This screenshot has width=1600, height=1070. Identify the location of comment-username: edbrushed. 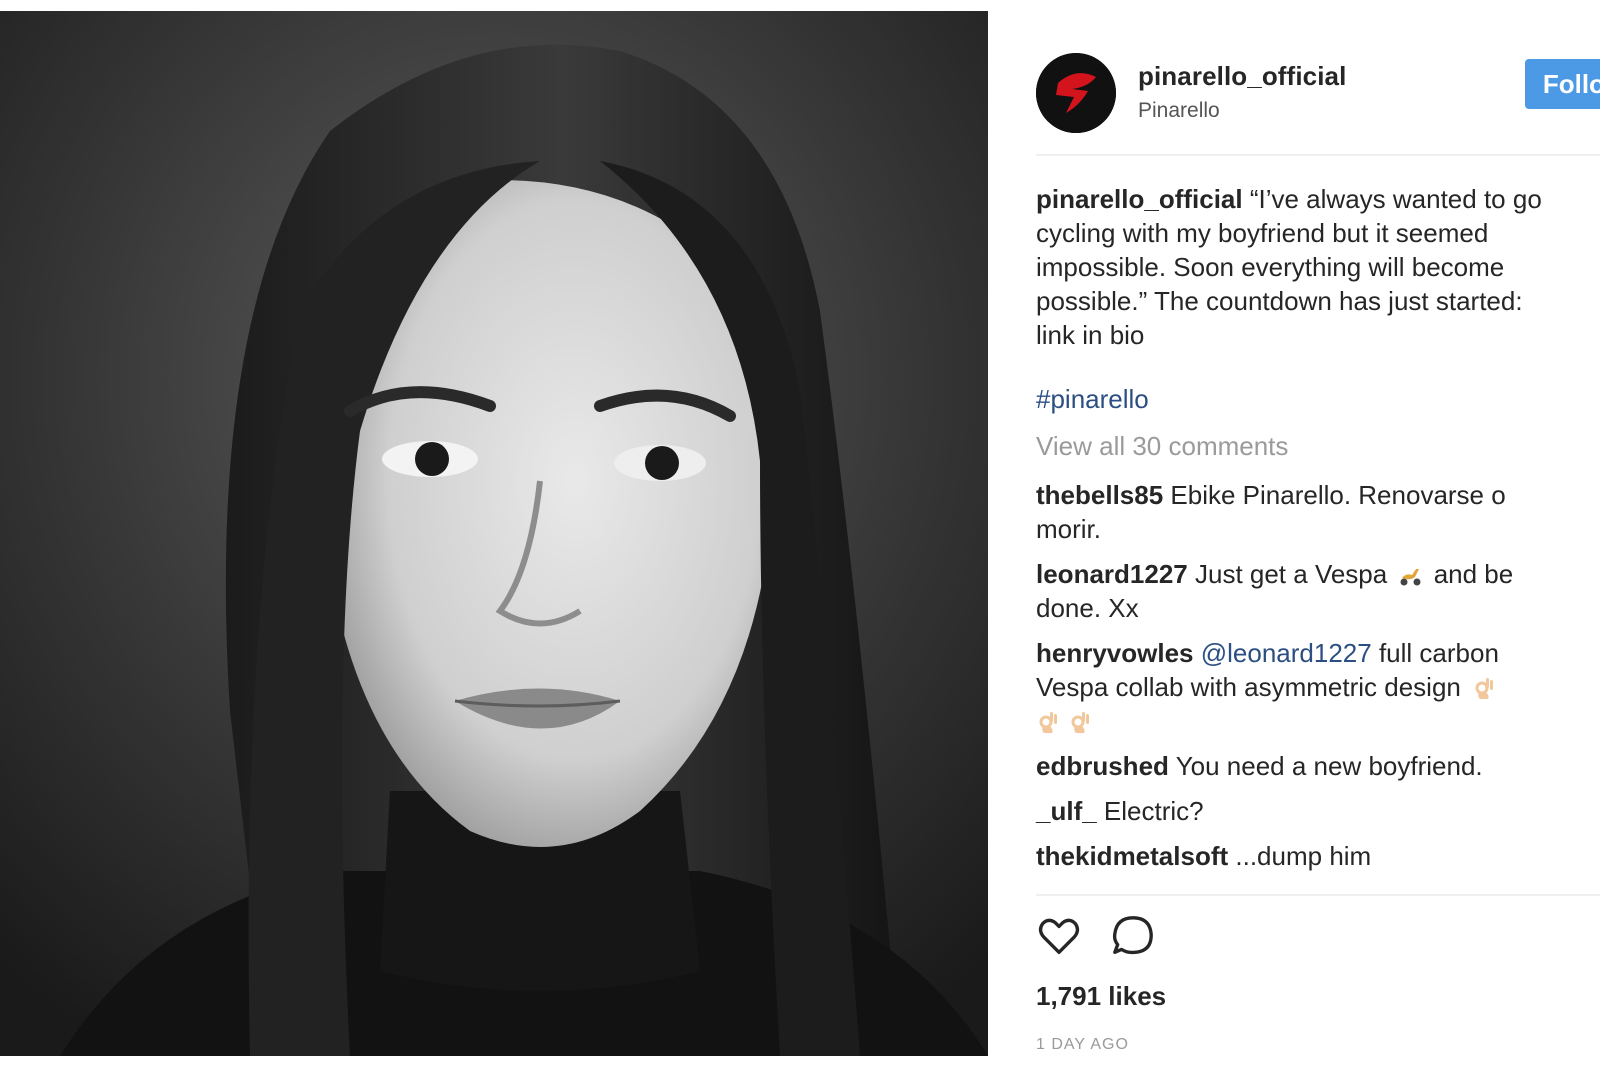
(1102, 766).